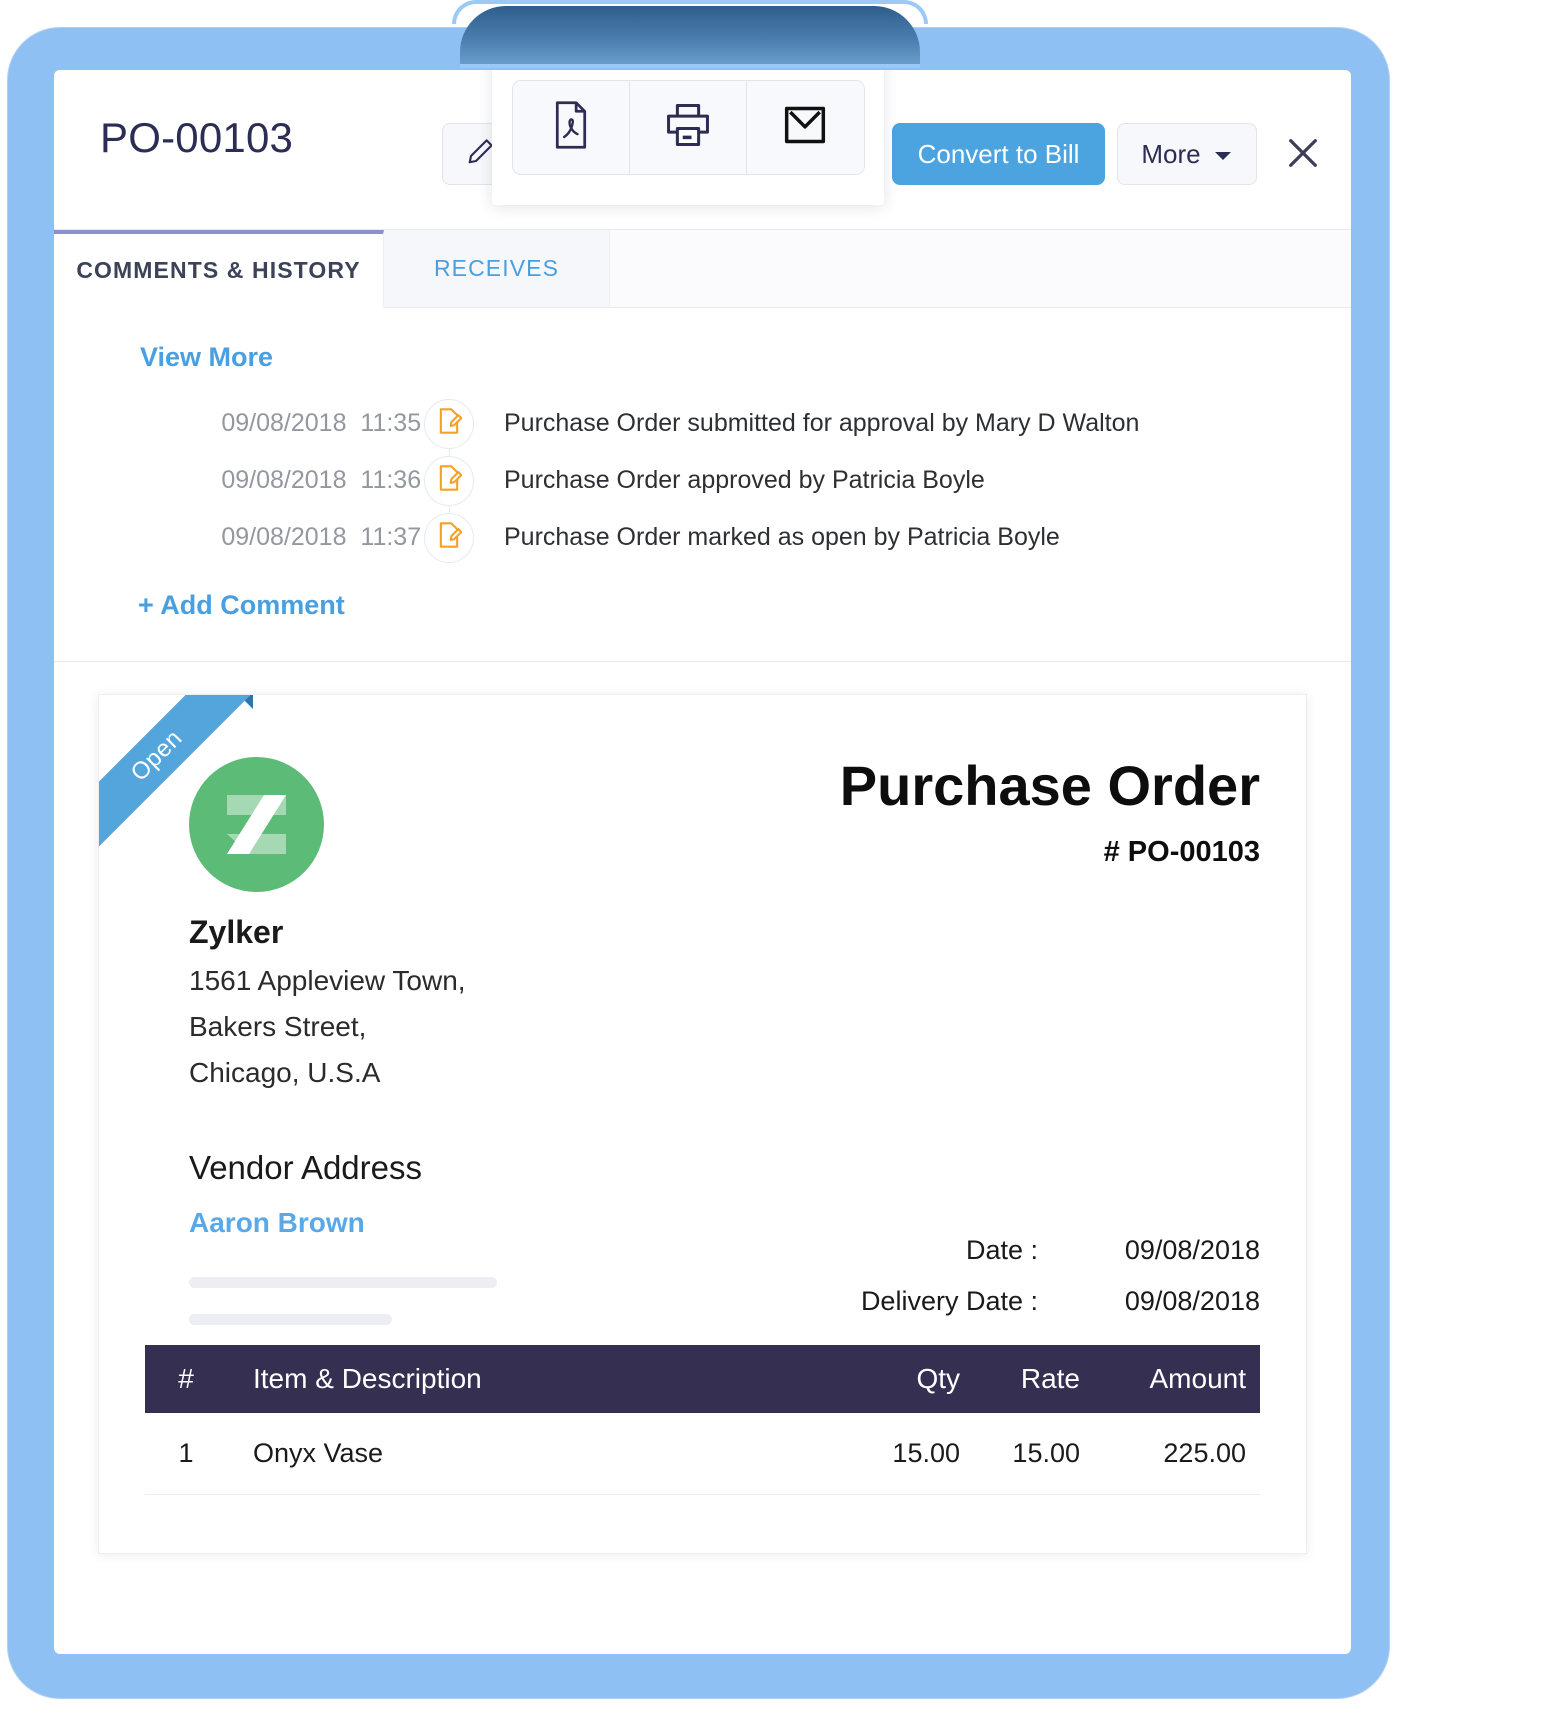  I want to click on column-header-qty: Qty, so click(938, 1378).